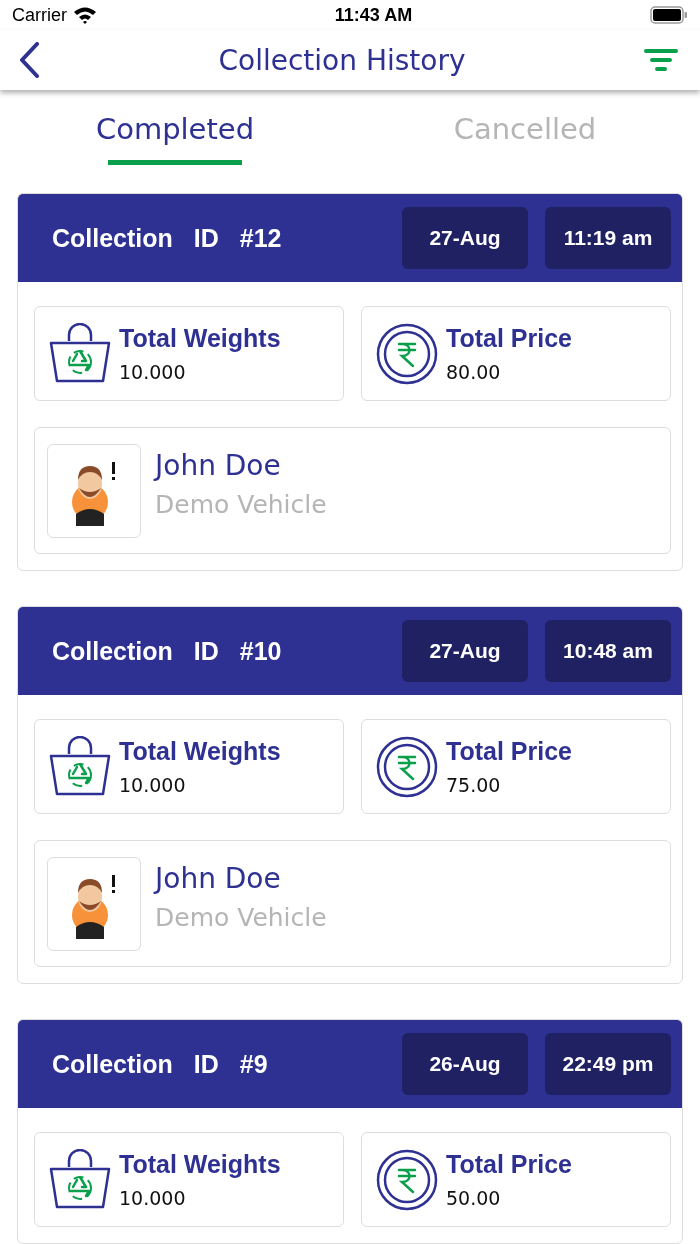  What do you see at coordinates (39, 15) in the screenshot?
I see `carrier-name: Carrier` at bounding box center [39, 15].